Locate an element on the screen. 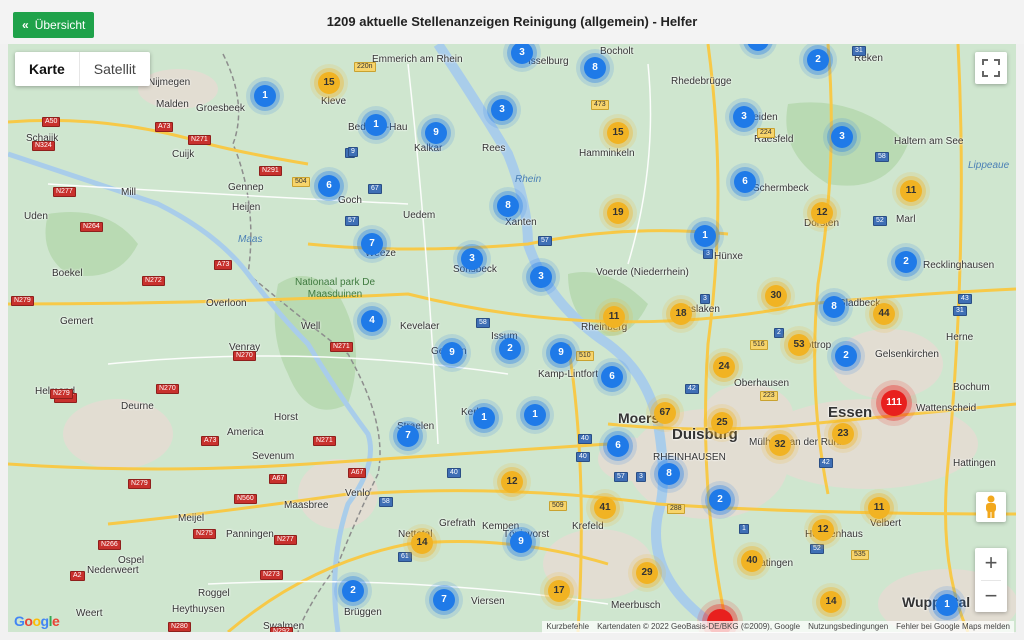 The height and width of the screenshot is (640, 1024). fullscreen-icon is located at coordinates (991, 68).